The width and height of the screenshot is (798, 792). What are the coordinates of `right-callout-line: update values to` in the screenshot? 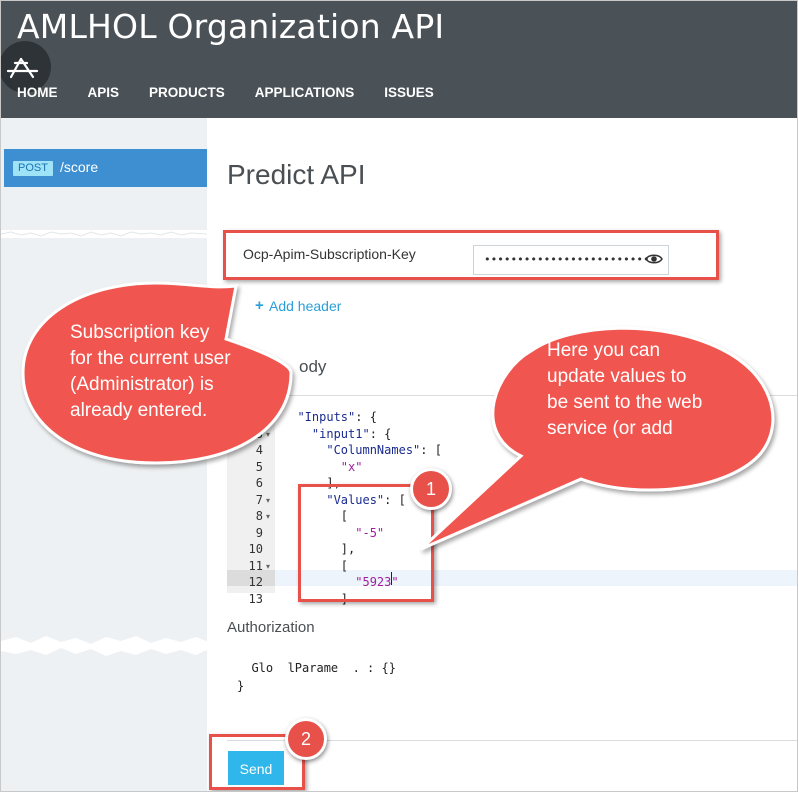 It's located at (617, 376).